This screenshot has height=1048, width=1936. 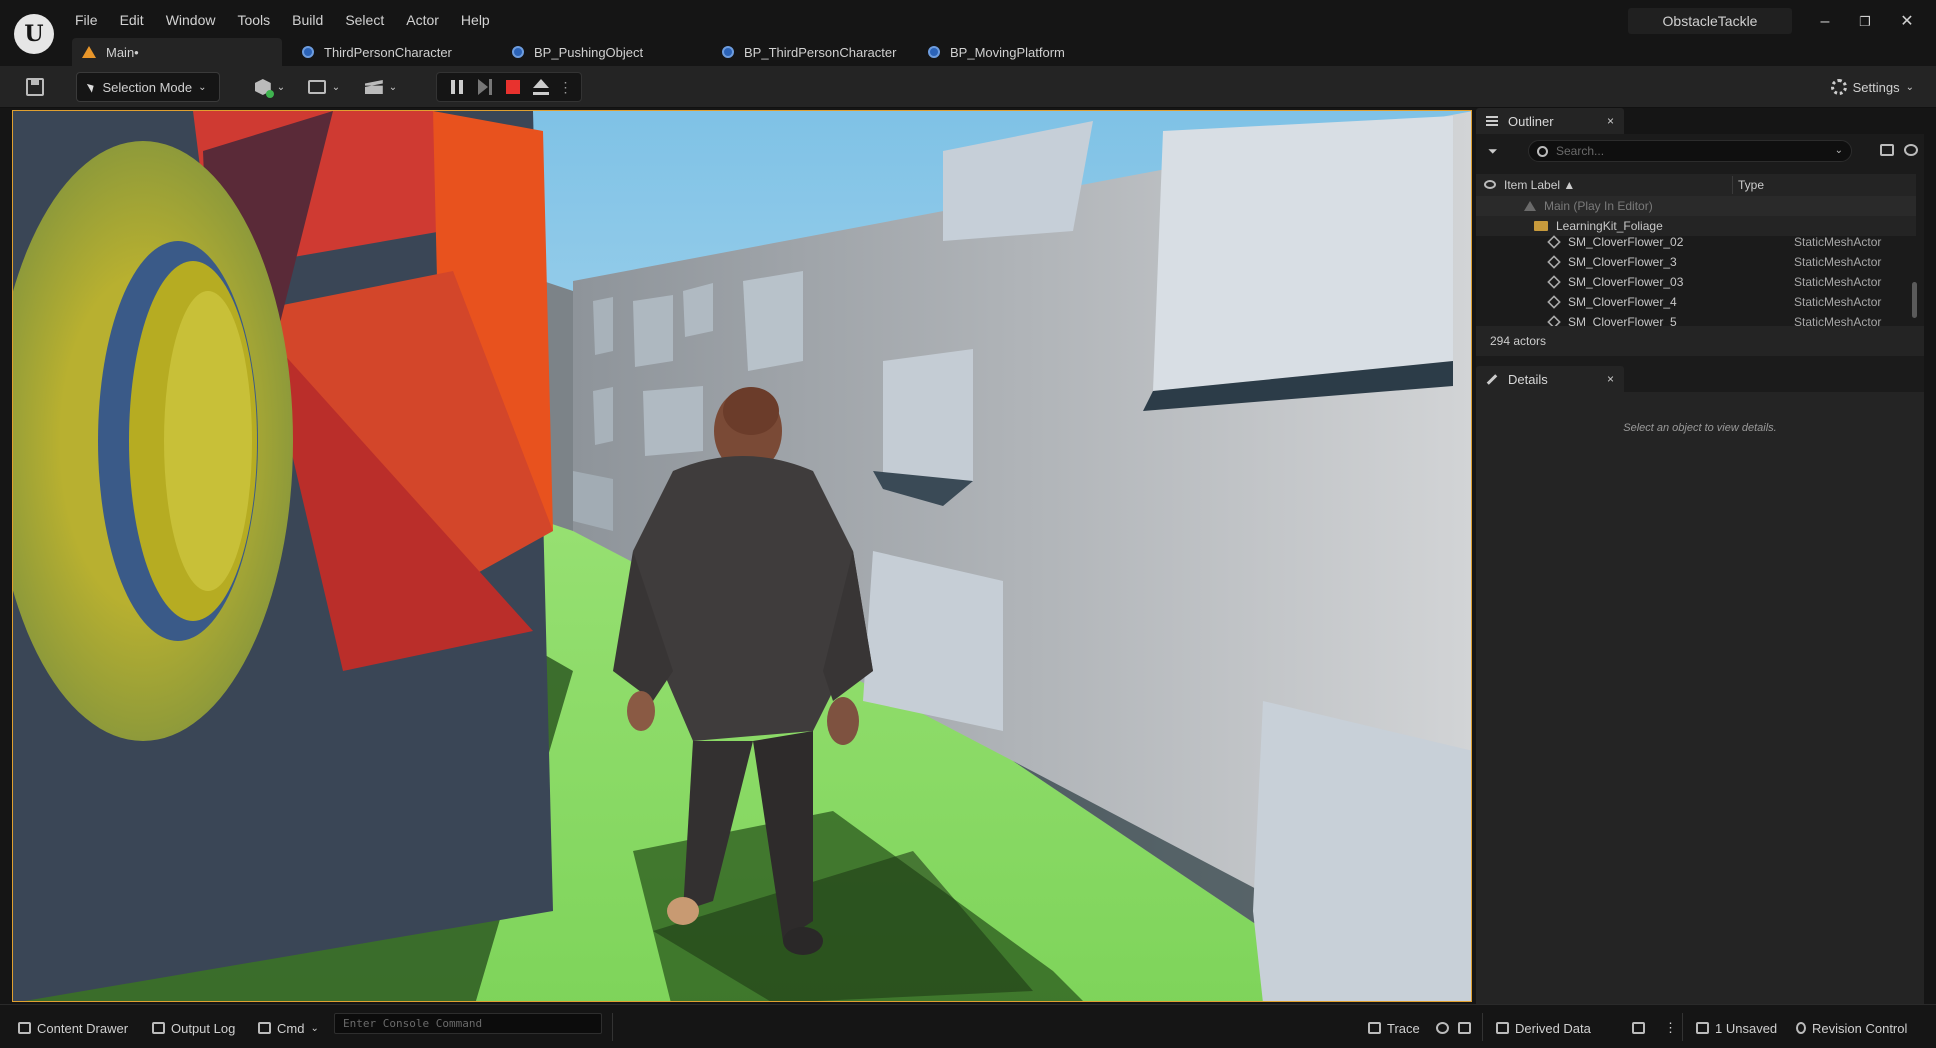 I want to click on details-close-button: ×, so click(x=1610, y=379).